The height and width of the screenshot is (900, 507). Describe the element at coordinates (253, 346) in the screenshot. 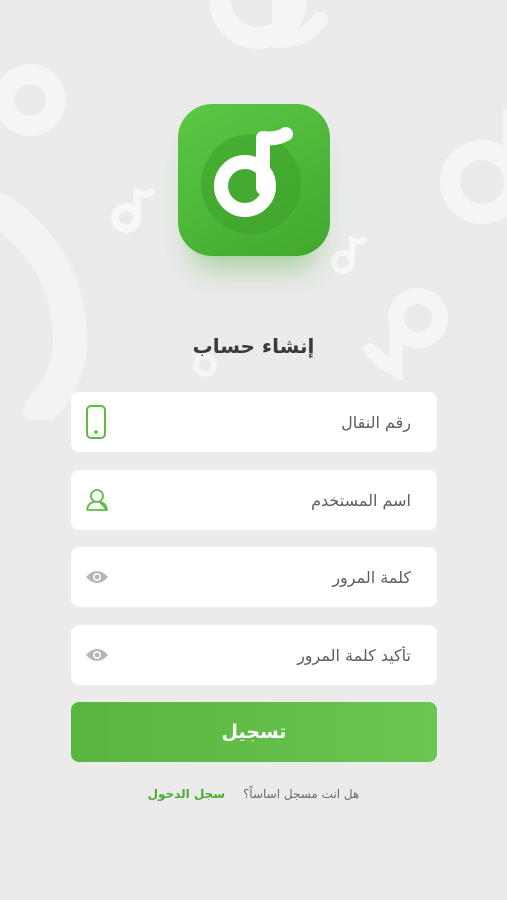

I see `page-title: إنشاء حساب` at that location.